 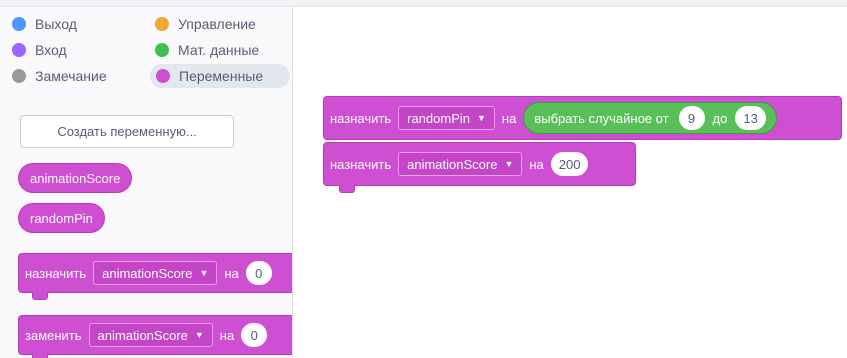 I want to click on random-to-input: 13, so click(x=750, y=118).